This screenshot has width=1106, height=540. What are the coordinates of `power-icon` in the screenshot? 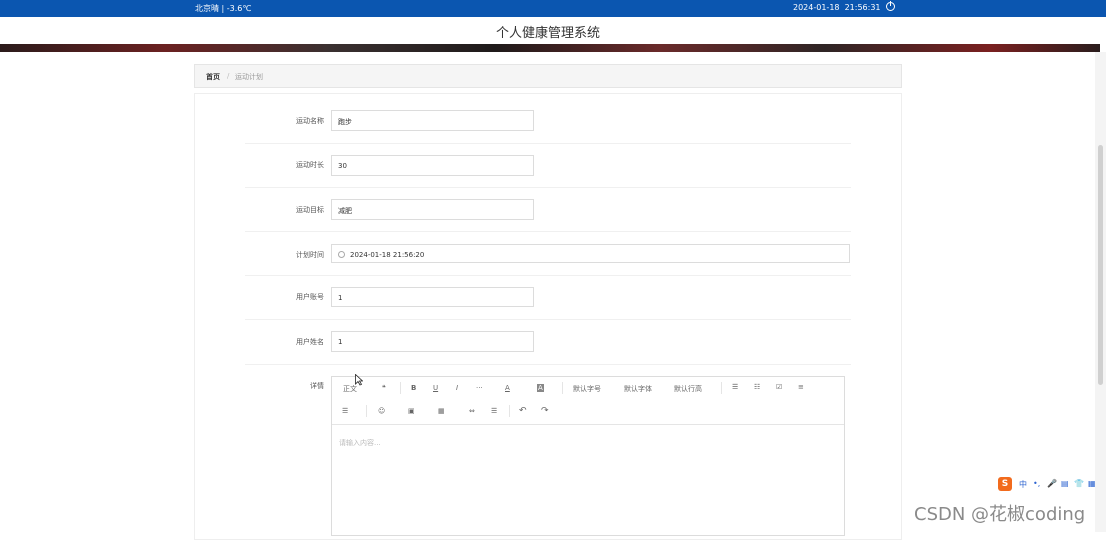 It's located at (890, 6).